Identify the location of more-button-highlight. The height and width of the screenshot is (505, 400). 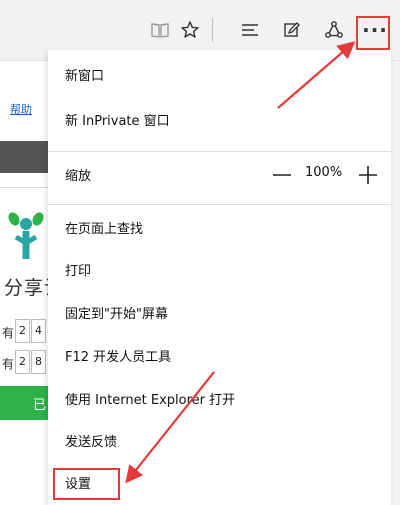
(373, 33).